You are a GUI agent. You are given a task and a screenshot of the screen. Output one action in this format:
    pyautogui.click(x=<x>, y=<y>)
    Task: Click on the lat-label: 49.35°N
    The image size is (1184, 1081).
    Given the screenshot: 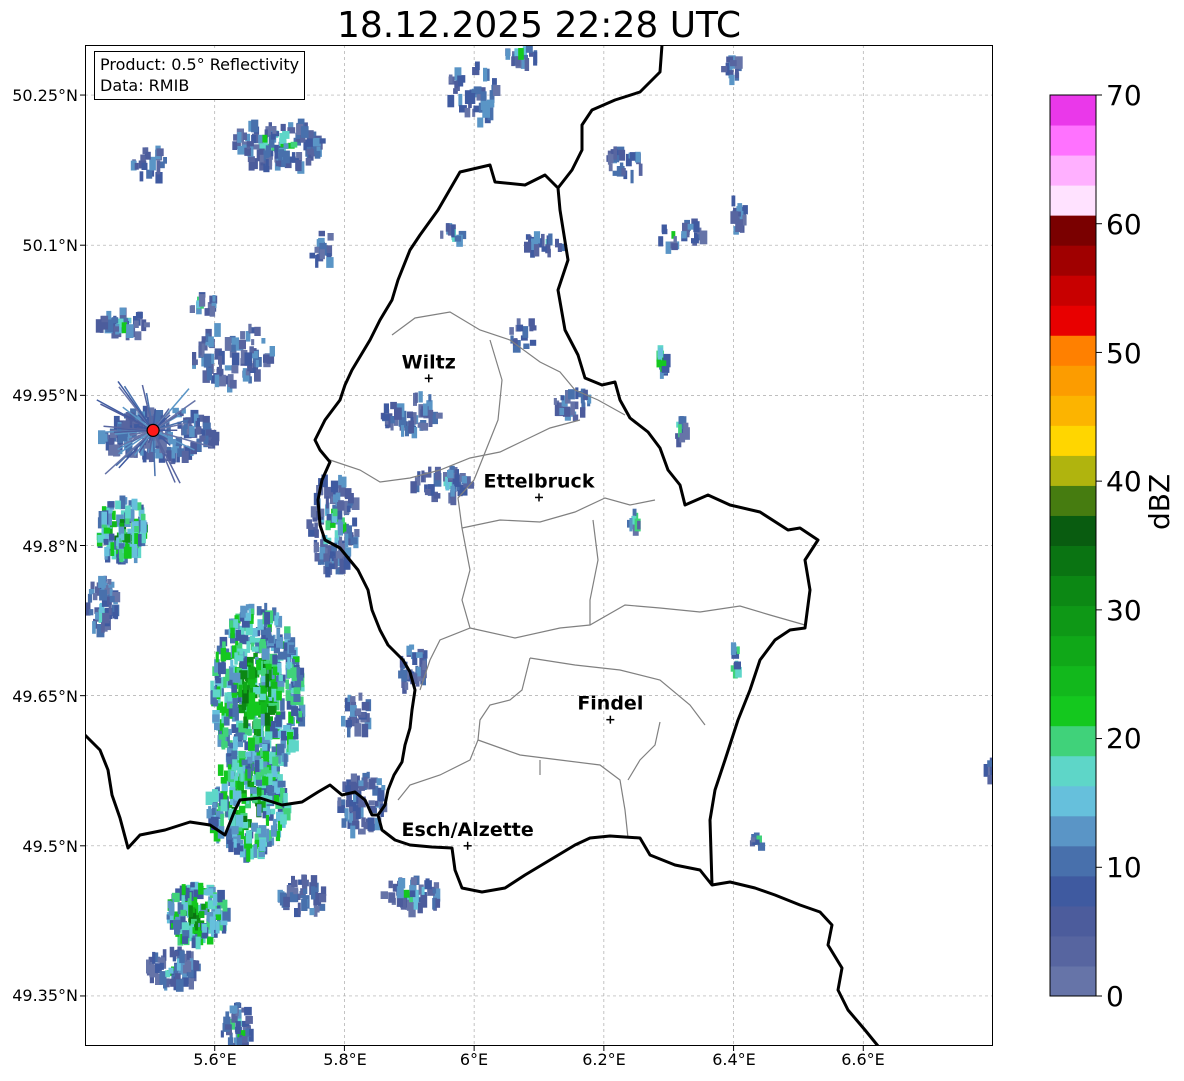 What is the action you would take?
    pyautogui.click(x=45, y=995)
    